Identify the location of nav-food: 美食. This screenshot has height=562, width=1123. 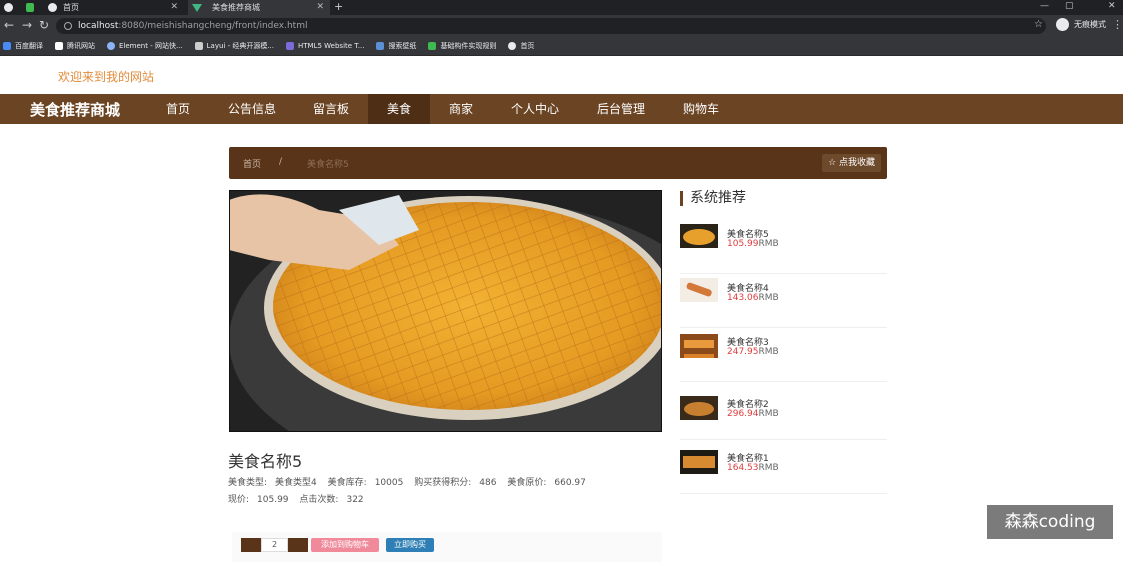
(399, 109).